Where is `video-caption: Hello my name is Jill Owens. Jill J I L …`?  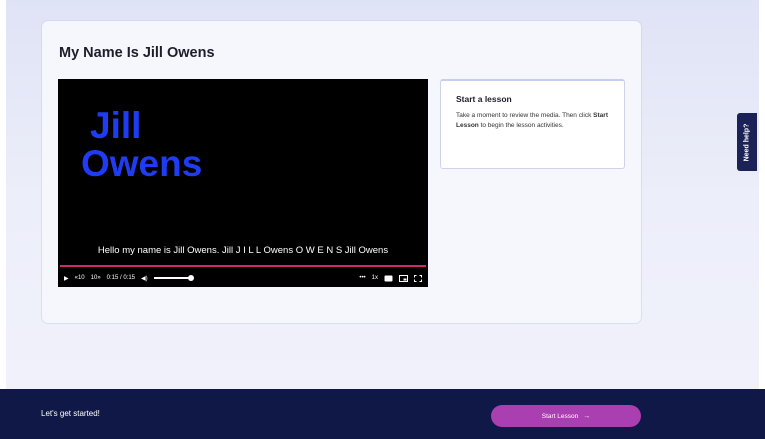 video-caption: Hello my name is Jill Owens. Jill J I L … is located at coordinates (243, 250).